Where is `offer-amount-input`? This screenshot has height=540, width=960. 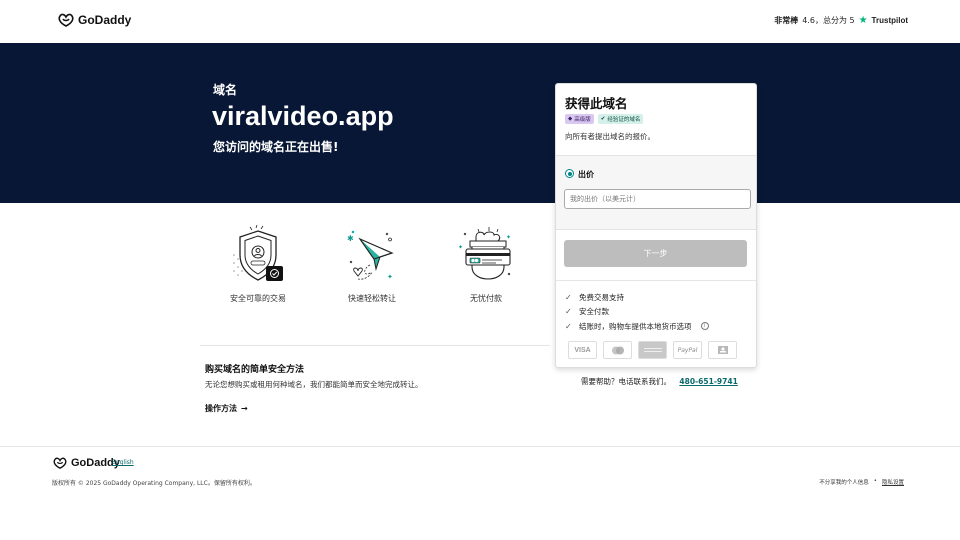
offer-amount-input is located at coordinates (657, 199).